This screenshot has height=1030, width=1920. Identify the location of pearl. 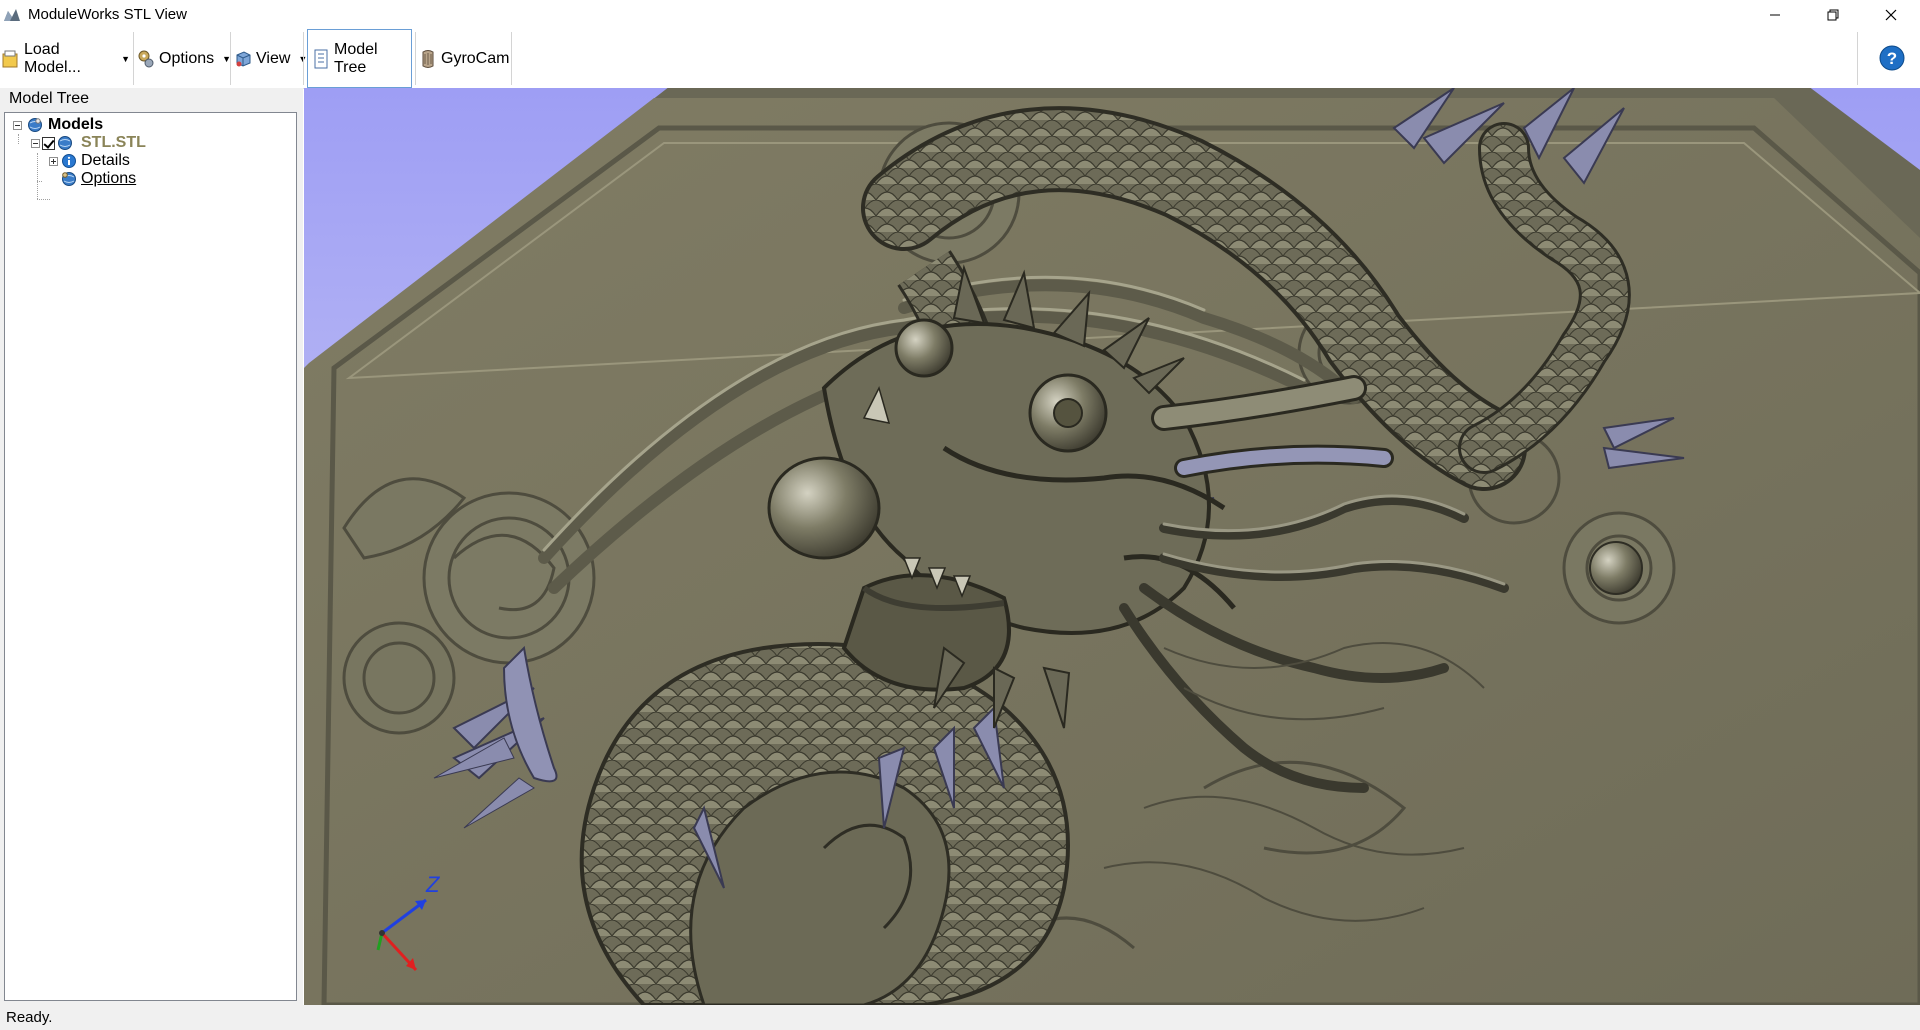
(1616, 568).